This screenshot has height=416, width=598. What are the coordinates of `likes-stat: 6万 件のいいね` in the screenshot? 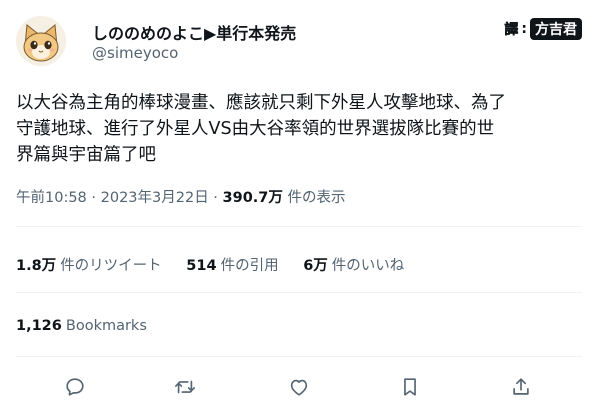 It's located at (353, 264).